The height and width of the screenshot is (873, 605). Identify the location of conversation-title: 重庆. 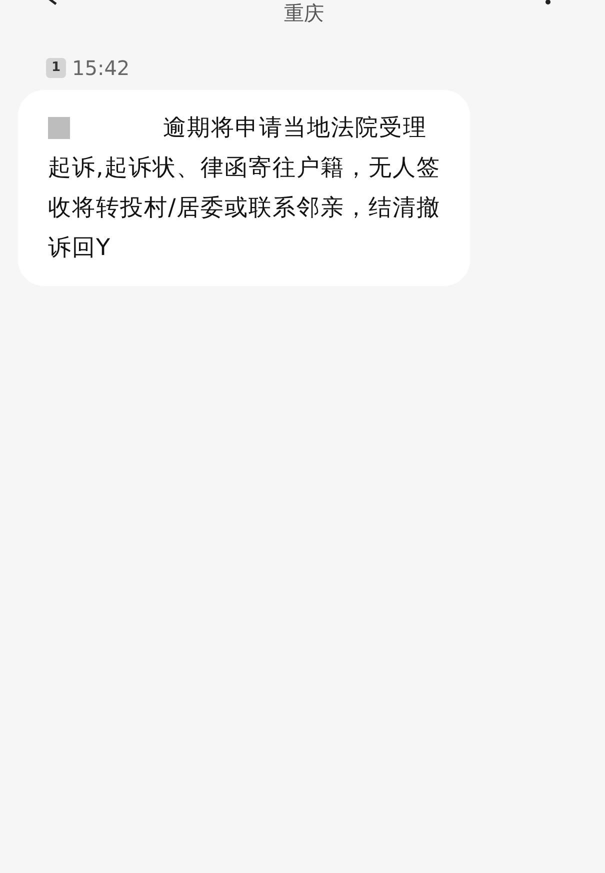
(304, 13).